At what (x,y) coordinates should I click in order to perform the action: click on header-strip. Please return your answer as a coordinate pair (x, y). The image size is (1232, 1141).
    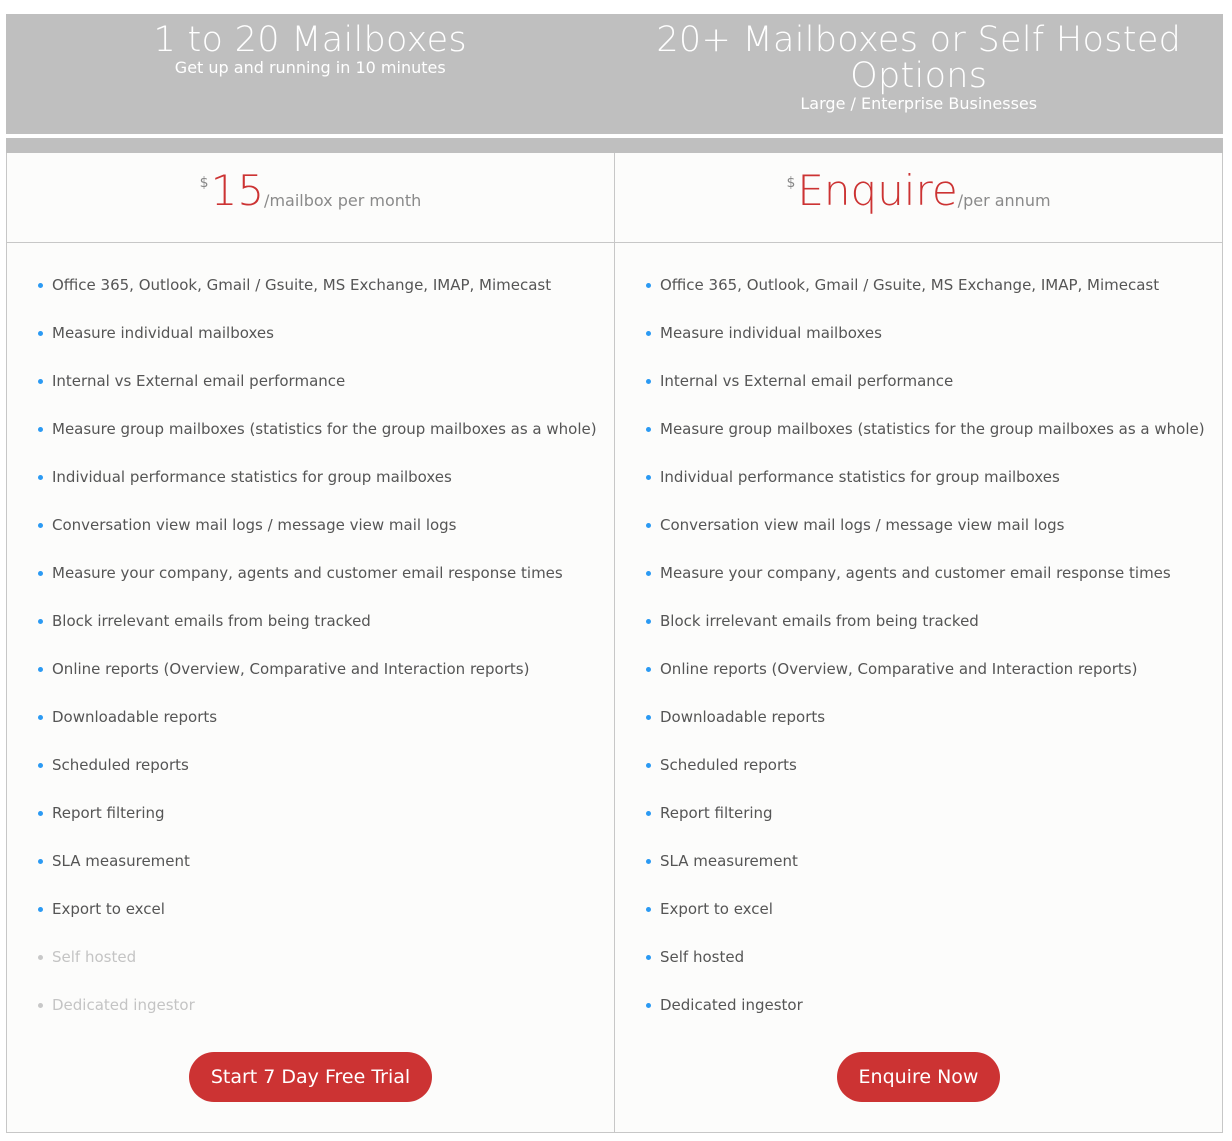
    Looking at the image, I should click on (614, 145).